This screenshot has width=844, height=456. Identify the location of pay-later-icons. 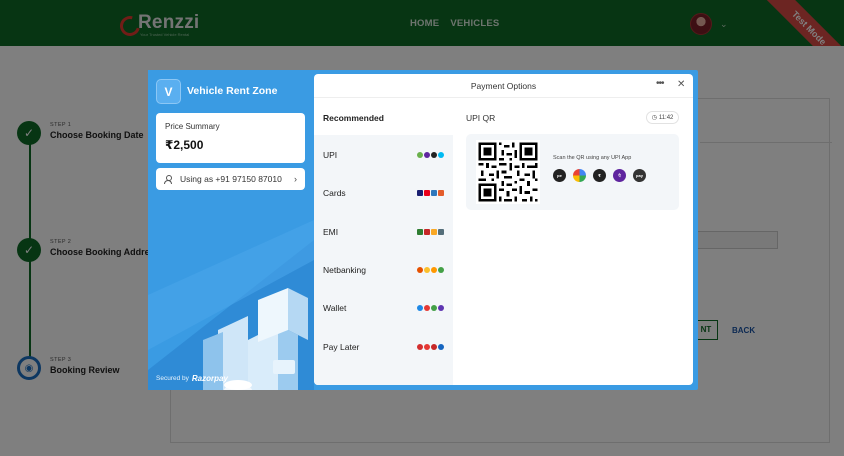
(430, 347).